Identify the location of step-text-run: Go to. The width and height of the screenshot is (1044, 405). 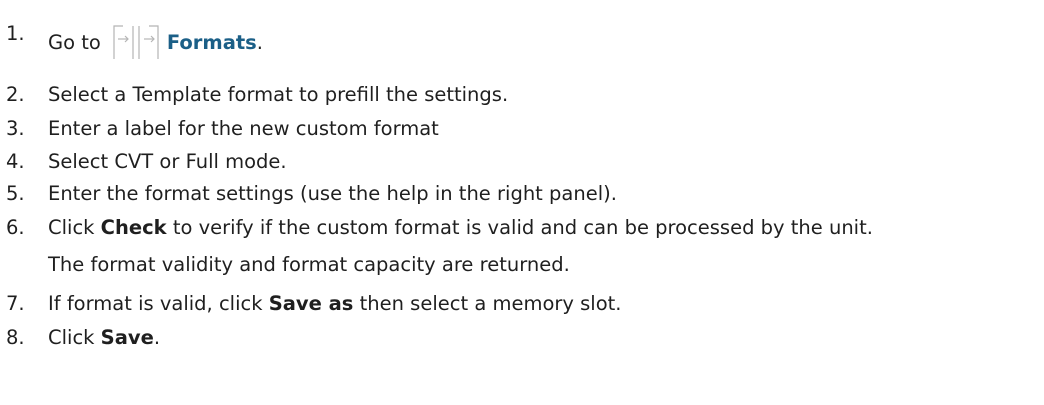
(74, 42).